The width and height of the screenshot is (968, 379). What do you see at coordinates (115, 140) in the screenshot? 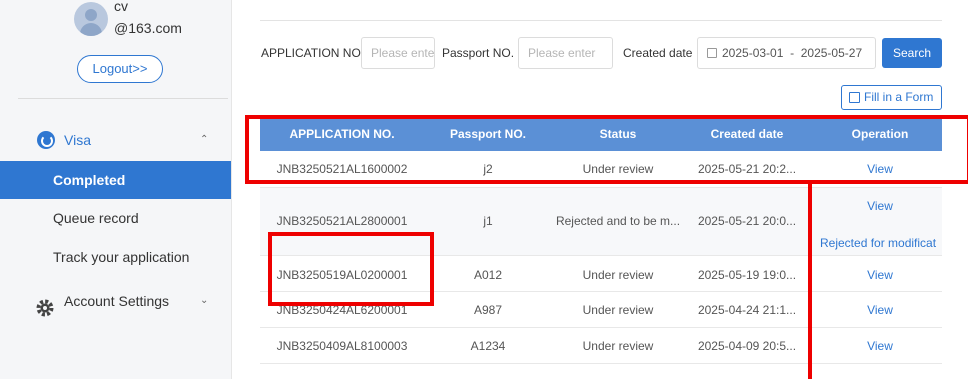
I see `sidebar-item-visa: Visa ⌃` at bounding box center [115, 140].